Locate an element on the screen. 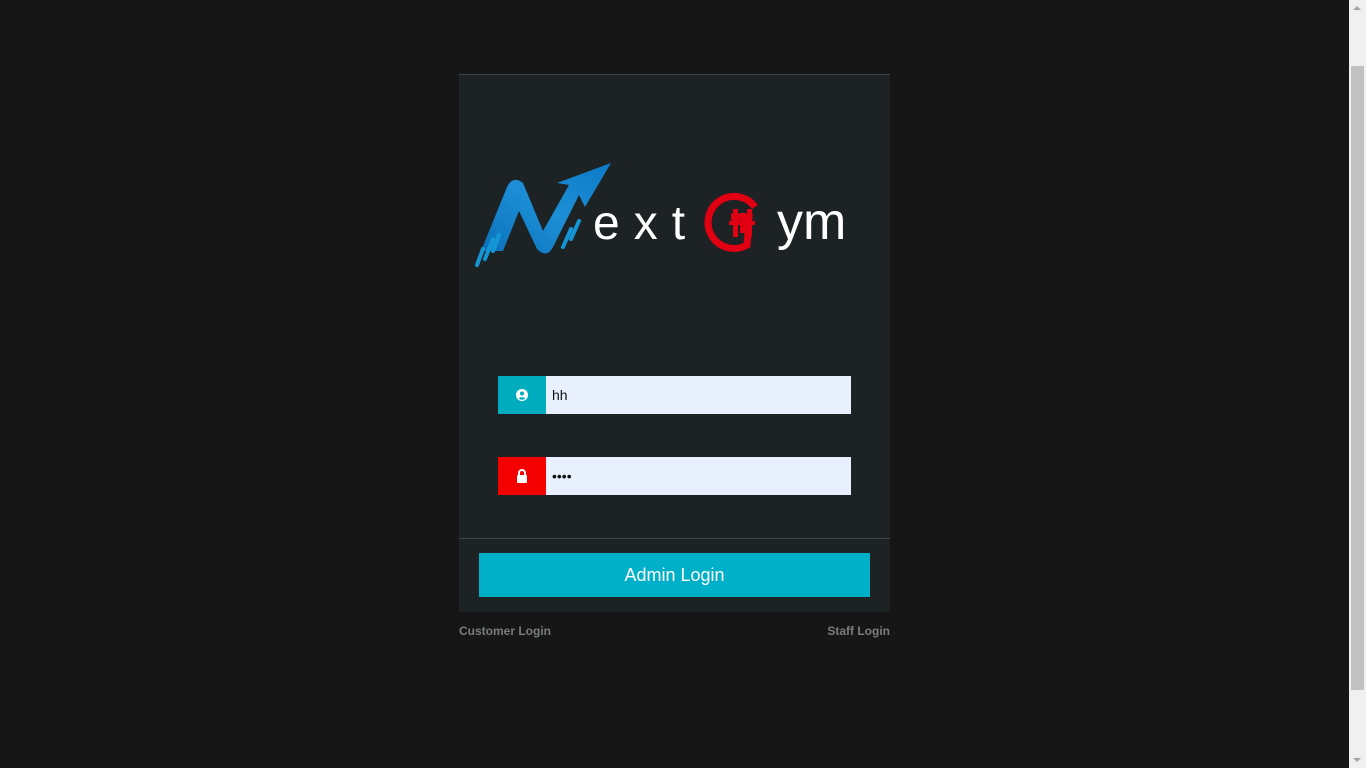 The width and height of the screenshot is (1366, 768). username-field is located at coordinates (674, 395).